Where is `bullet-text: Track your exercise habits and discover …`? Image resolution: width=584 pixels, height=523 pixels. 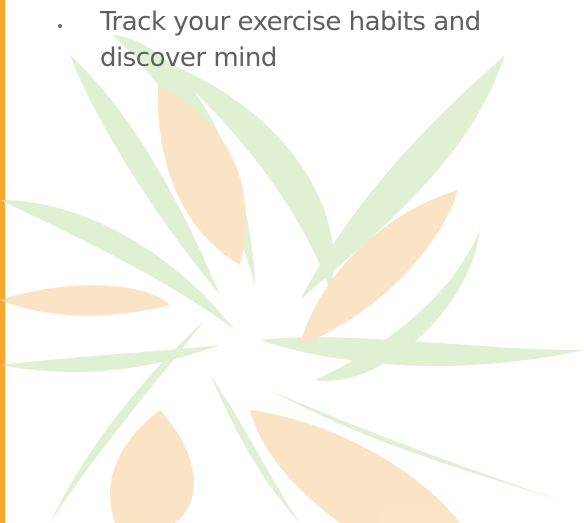
bullet-text: Track your exercise habits and discover … is located at coordinates (290, 40).